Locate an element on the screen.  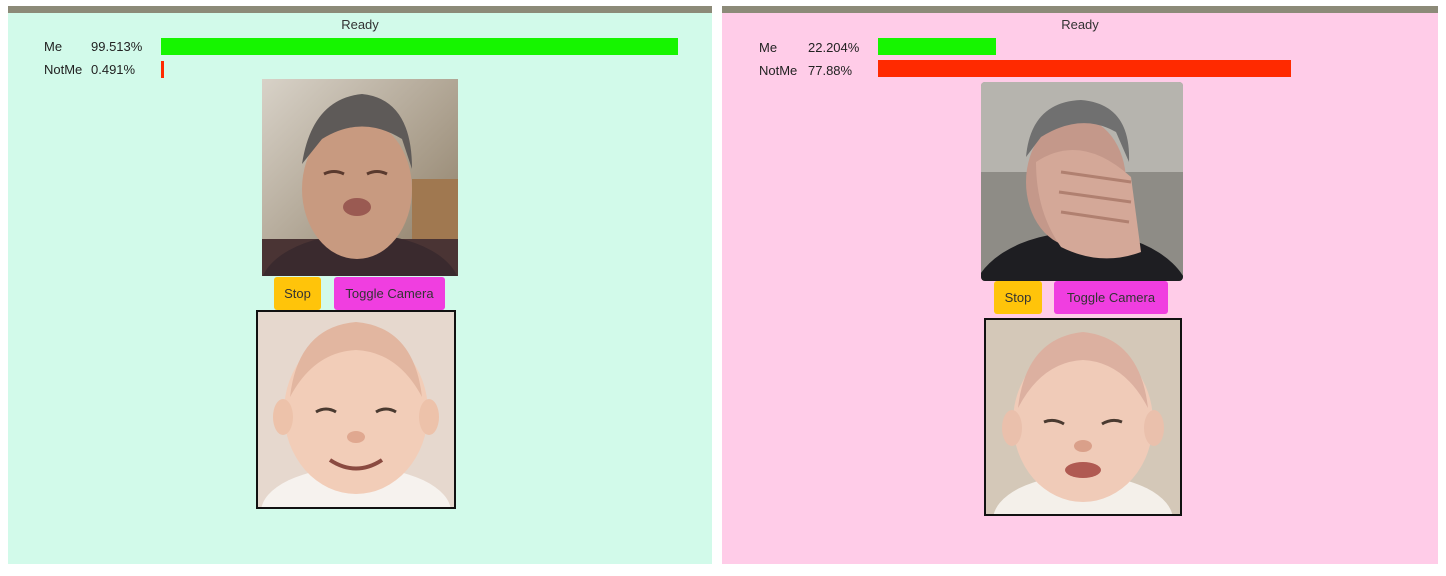
notme-percent: 77.88% is located at coordinates (830, 70).